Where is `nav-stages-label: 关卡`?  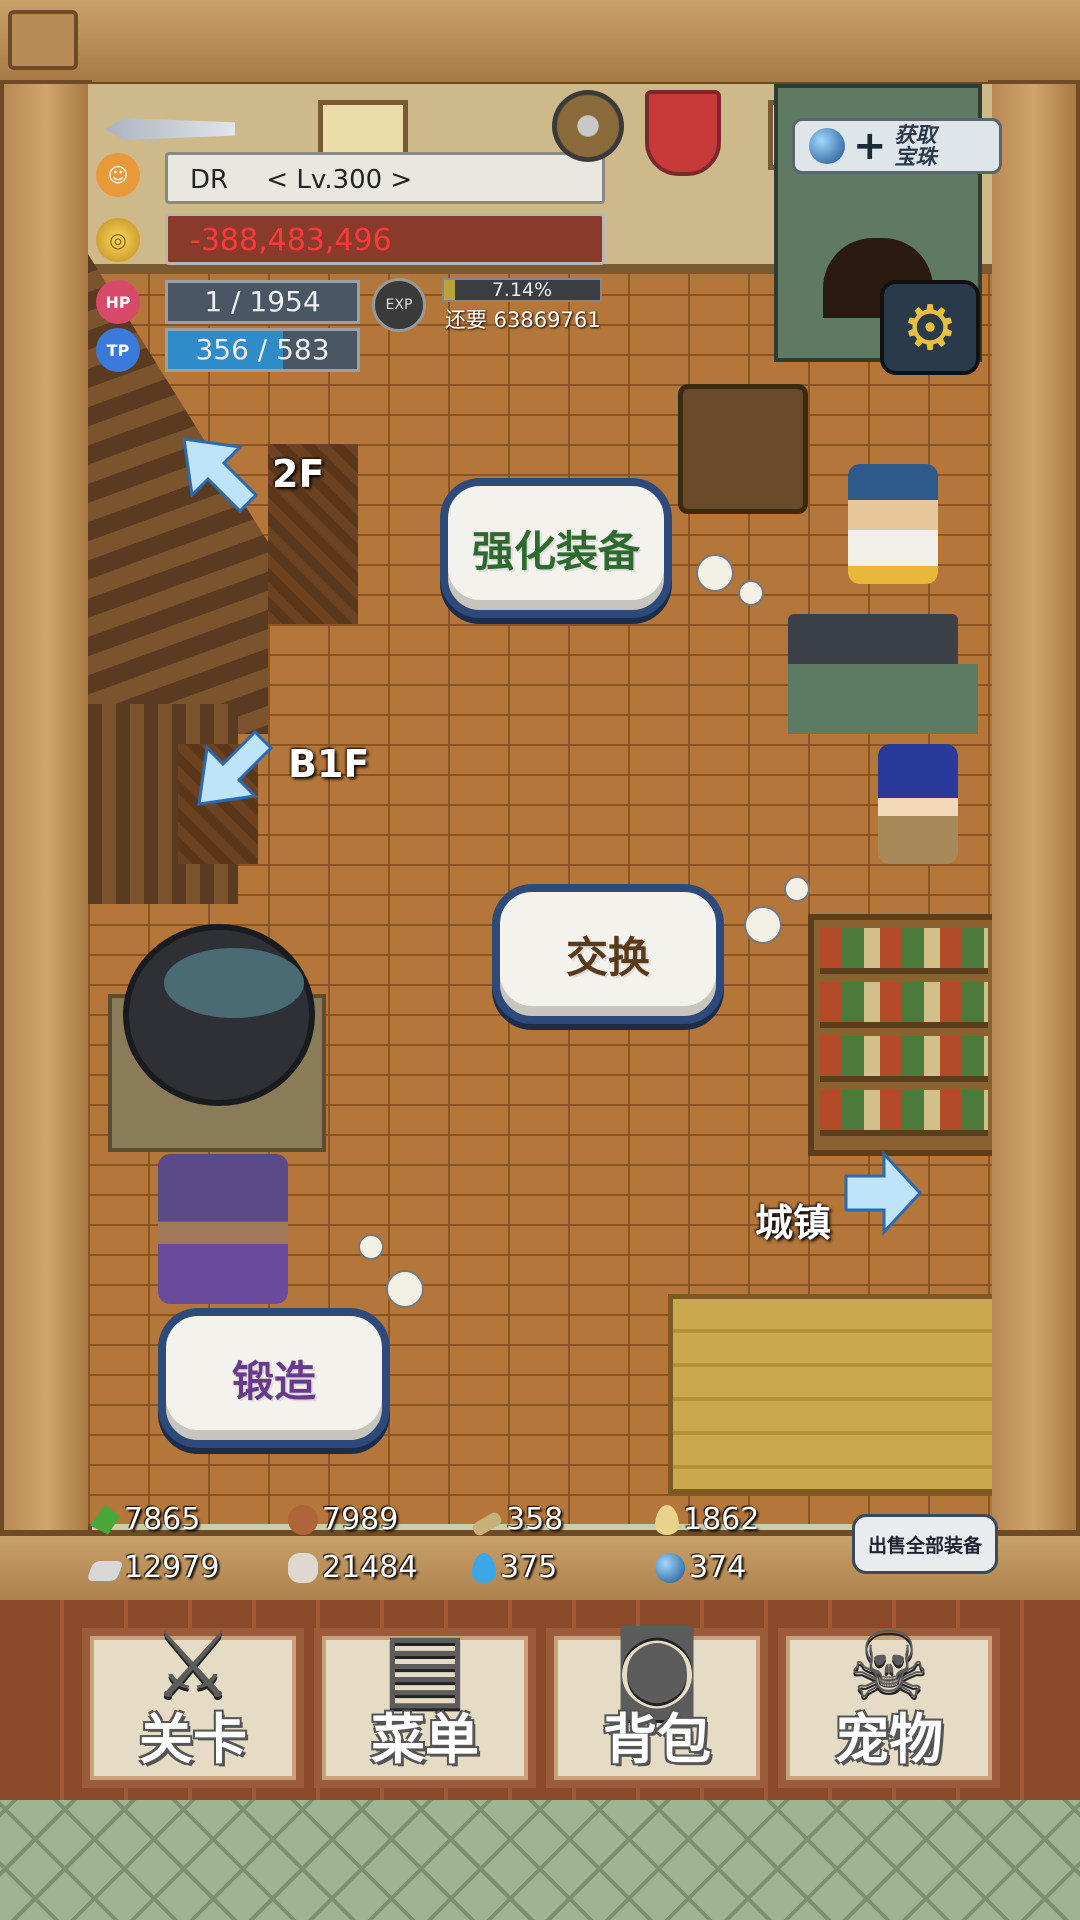
nav-stages-label: 关卡 is located at coordinates (193, 1739).